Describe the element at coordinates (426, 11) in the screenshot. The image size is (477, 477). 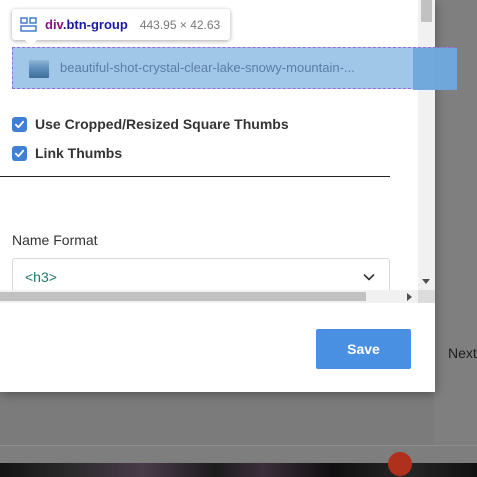
I see `vertical-scroll-thumb` at that location.